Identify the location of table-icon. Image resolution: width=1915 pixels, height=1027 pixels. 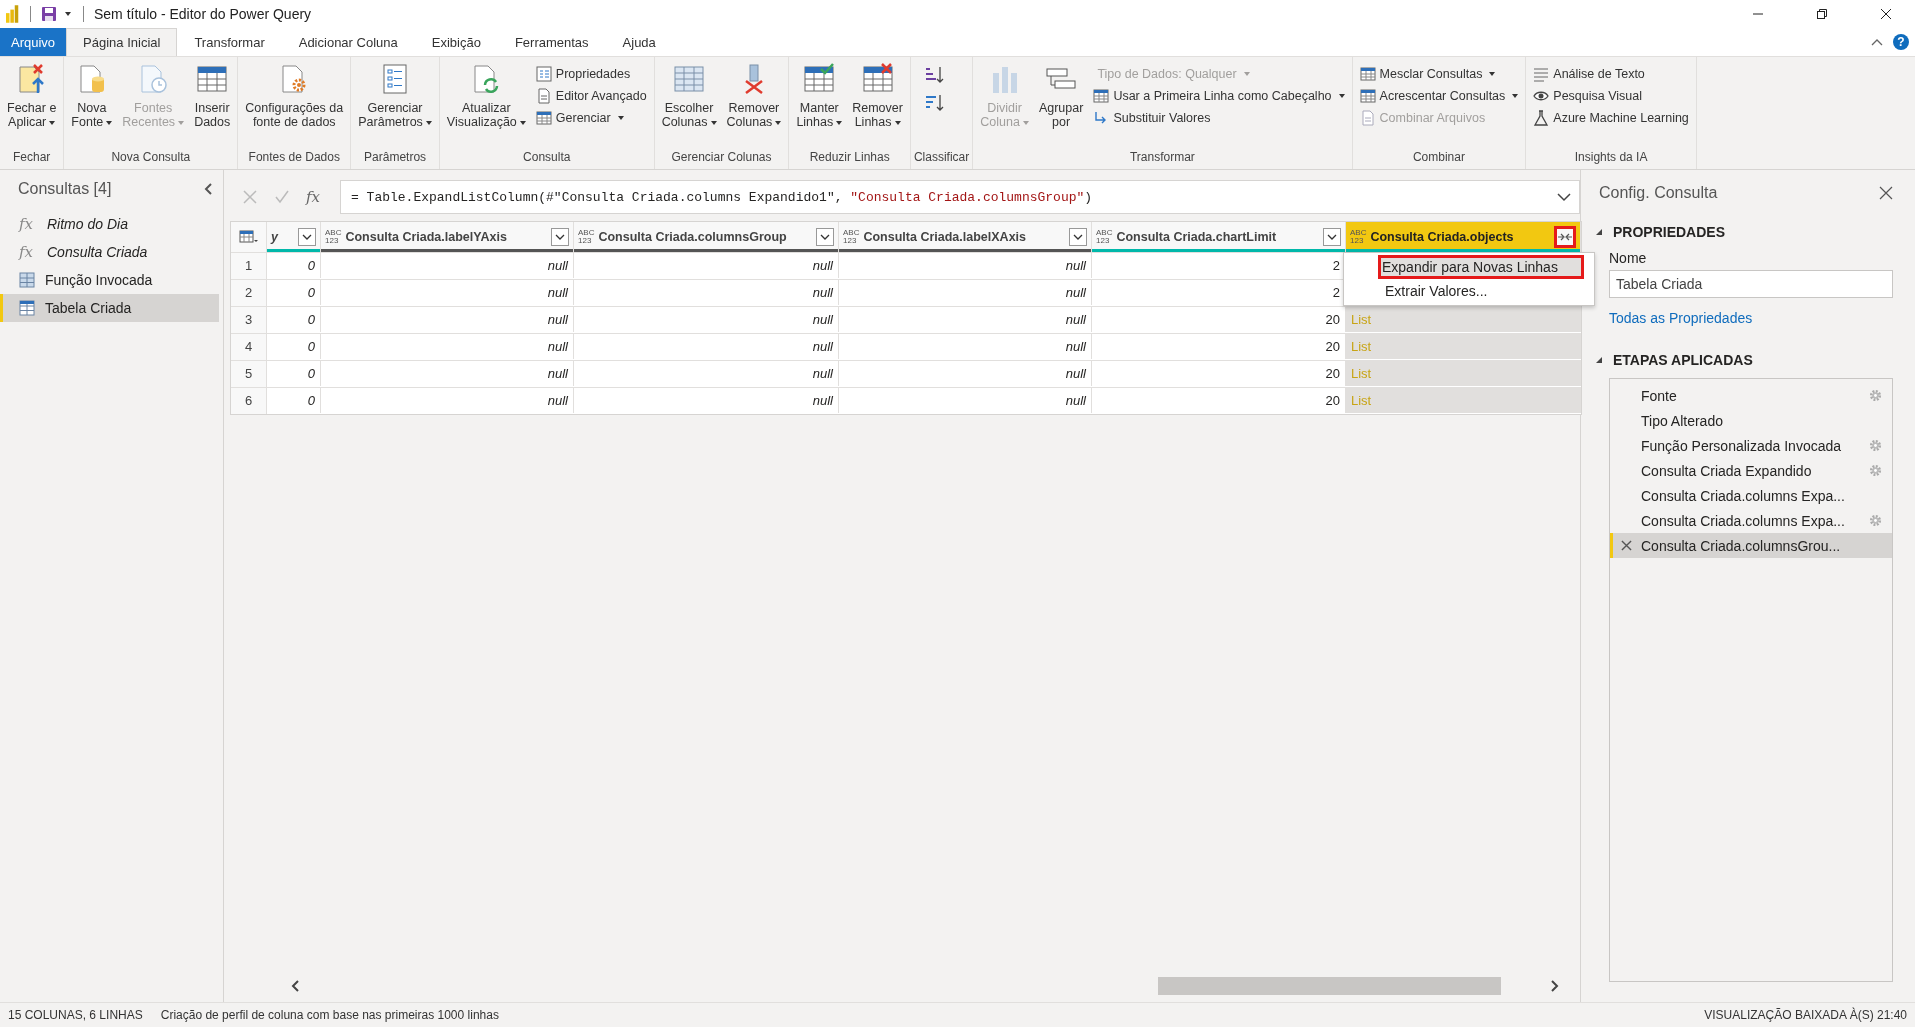
(27, 280).